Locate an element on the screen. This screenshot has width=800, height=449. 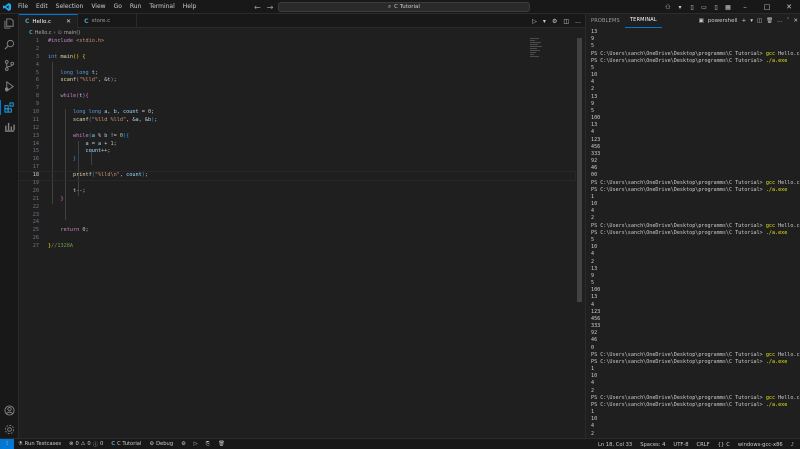
code-line: 15 count++; is located at coordinates (297, 152).